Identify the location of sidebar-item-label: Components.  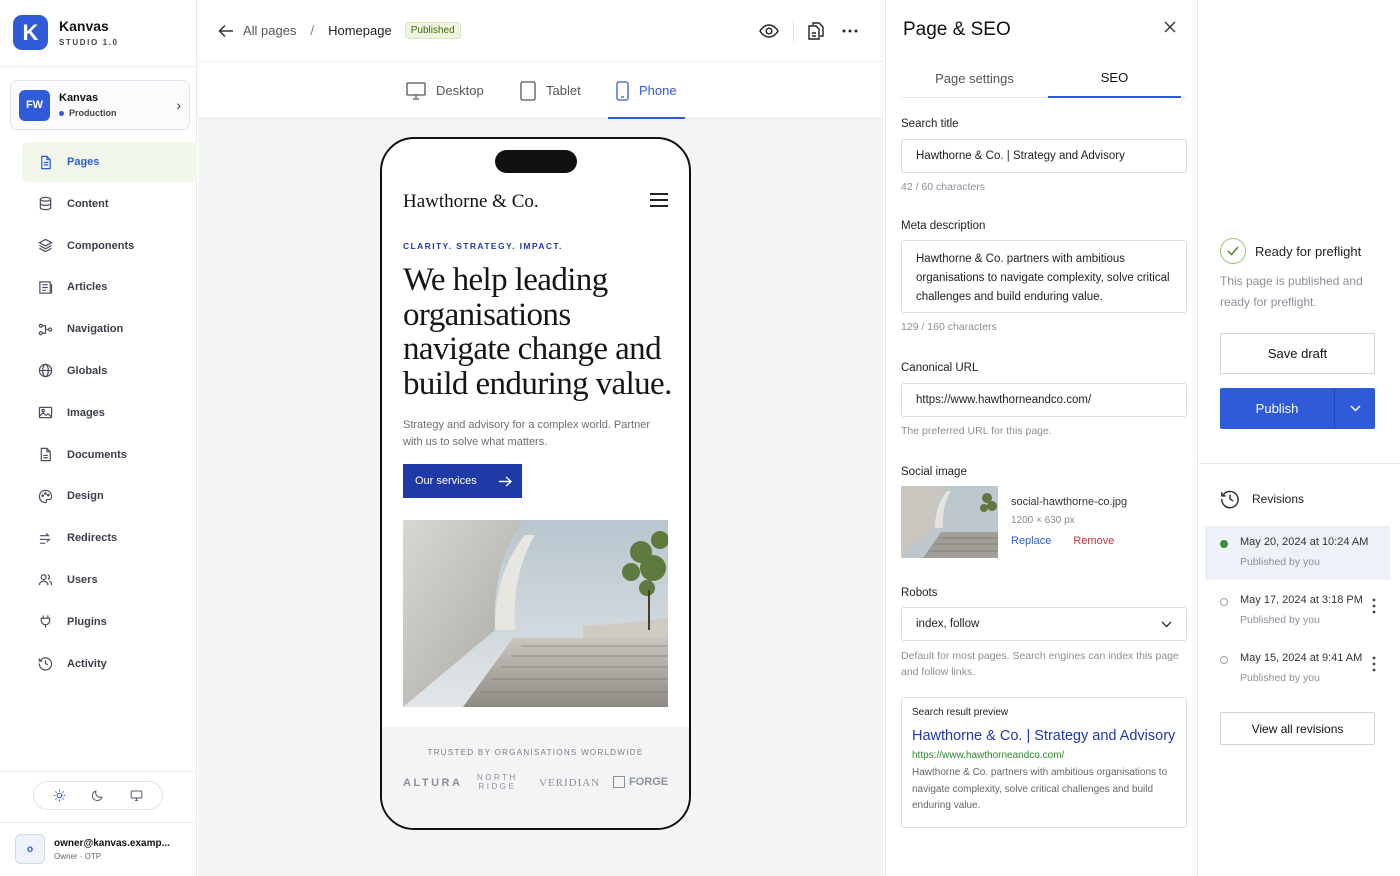
(101, 245).